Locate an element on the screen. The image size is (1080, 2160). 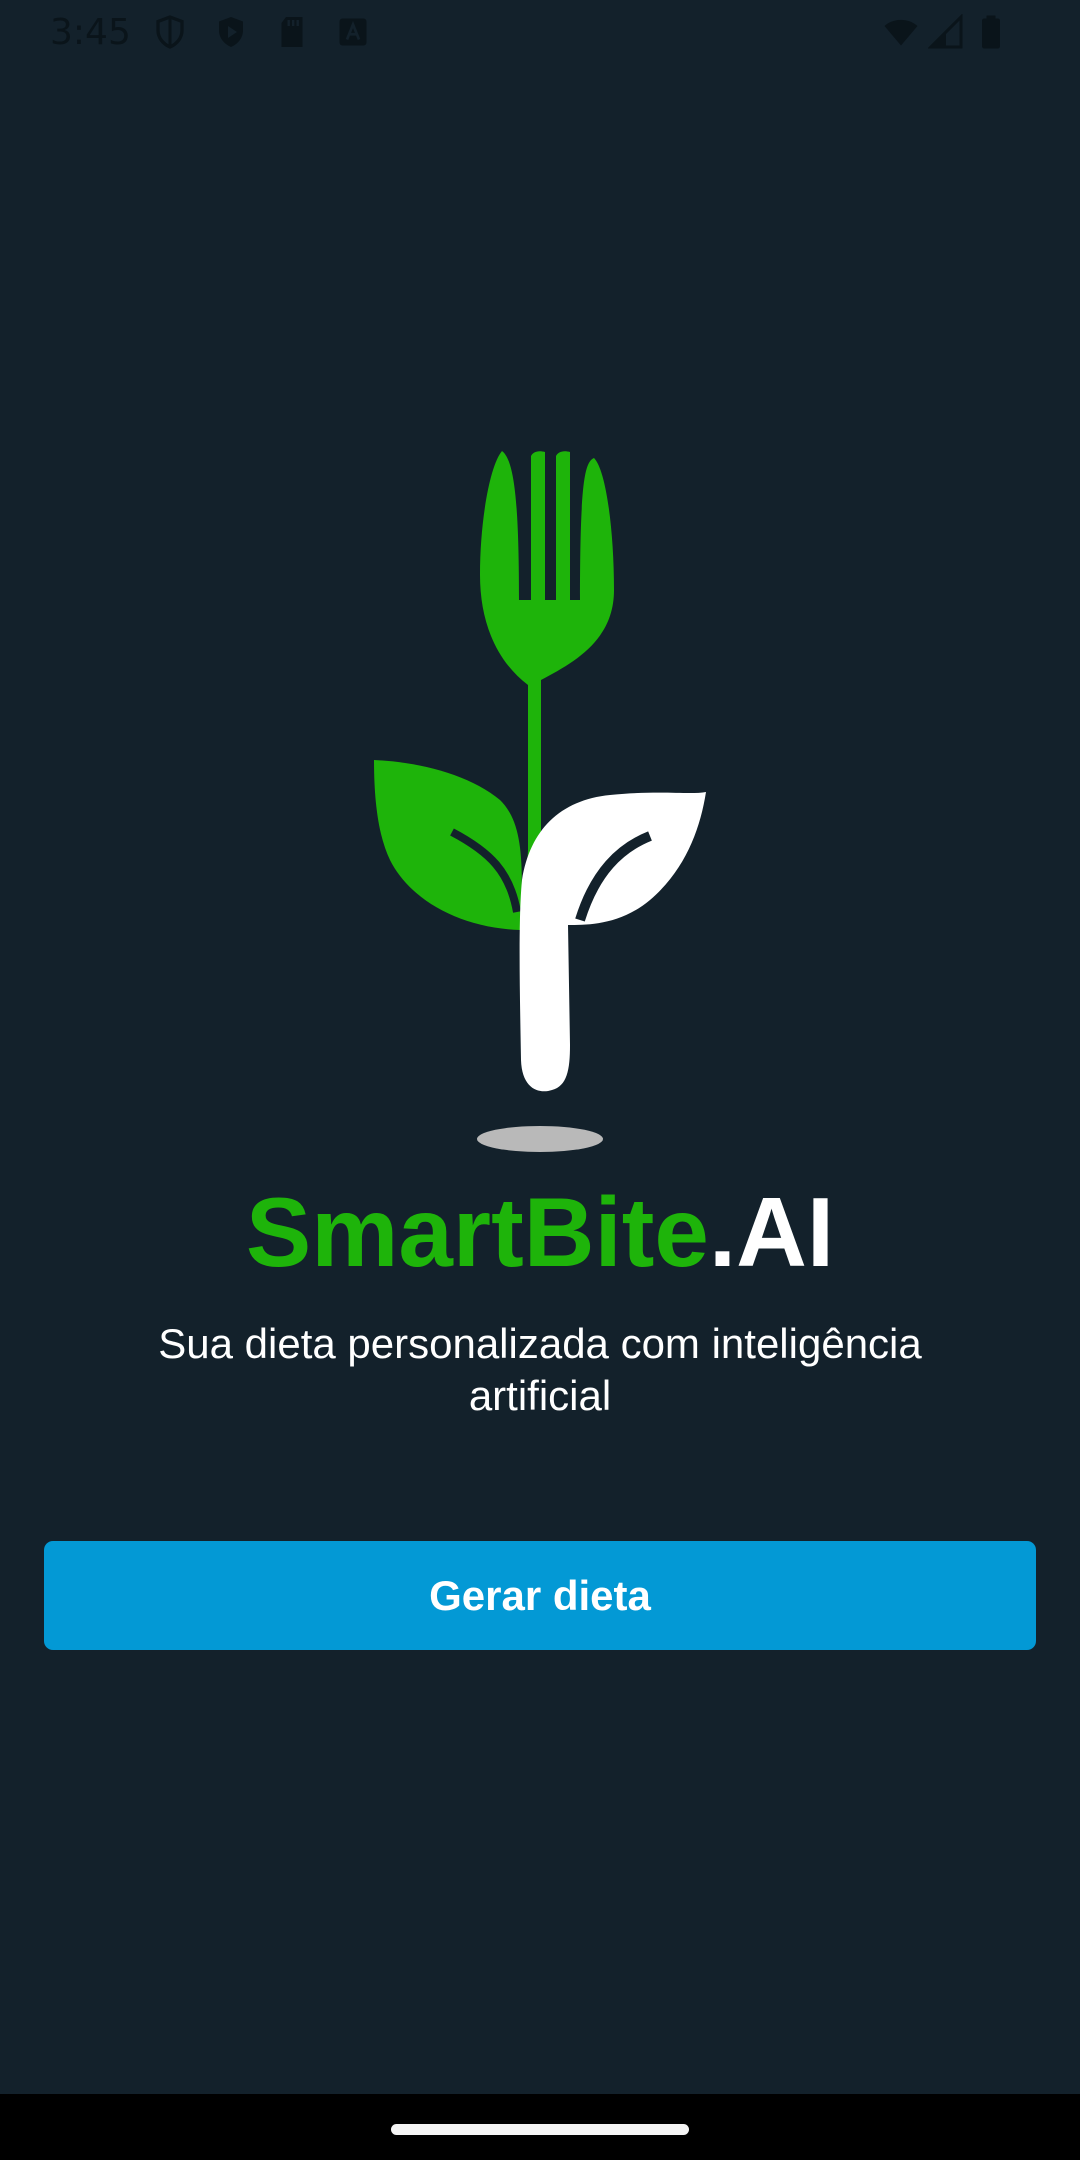
brand-title: SmartBite.AI is located at coordinates (540, 1232).